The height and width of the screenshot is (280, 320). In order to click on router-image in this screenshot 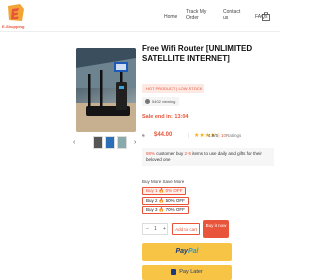, I will do `click(106, 90)`.